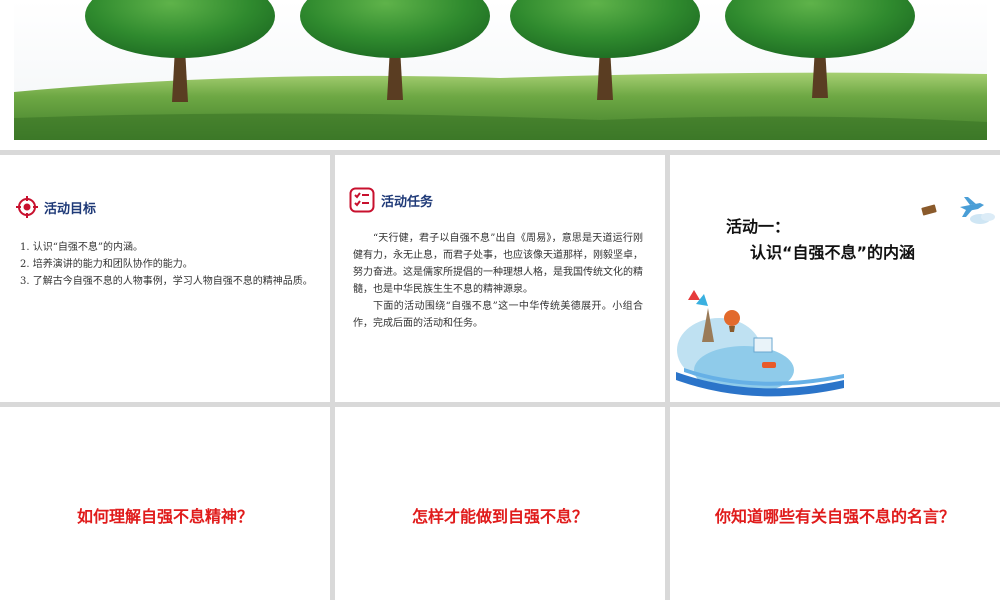  I want to click on question-slide-3: 你知道哪些有关自强不息的名言？, so click(835, 503).